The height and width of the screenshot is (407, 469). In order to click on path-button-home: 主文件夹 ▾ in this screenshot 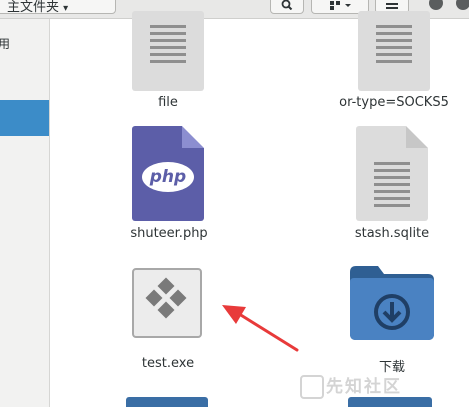, I will do `click(58, 7)`.